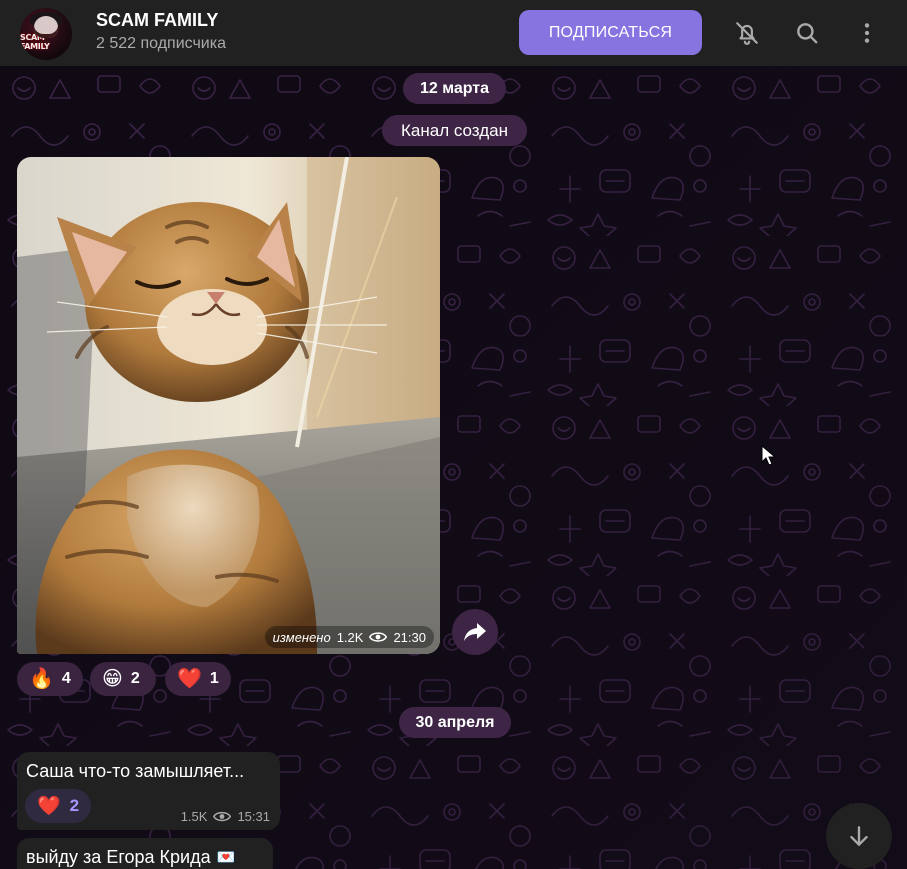 This screenshot has height=869, width=907. Describe the element at coordinates (253, 816) in the screenshot. I see `message-time: 15:31` at that location.